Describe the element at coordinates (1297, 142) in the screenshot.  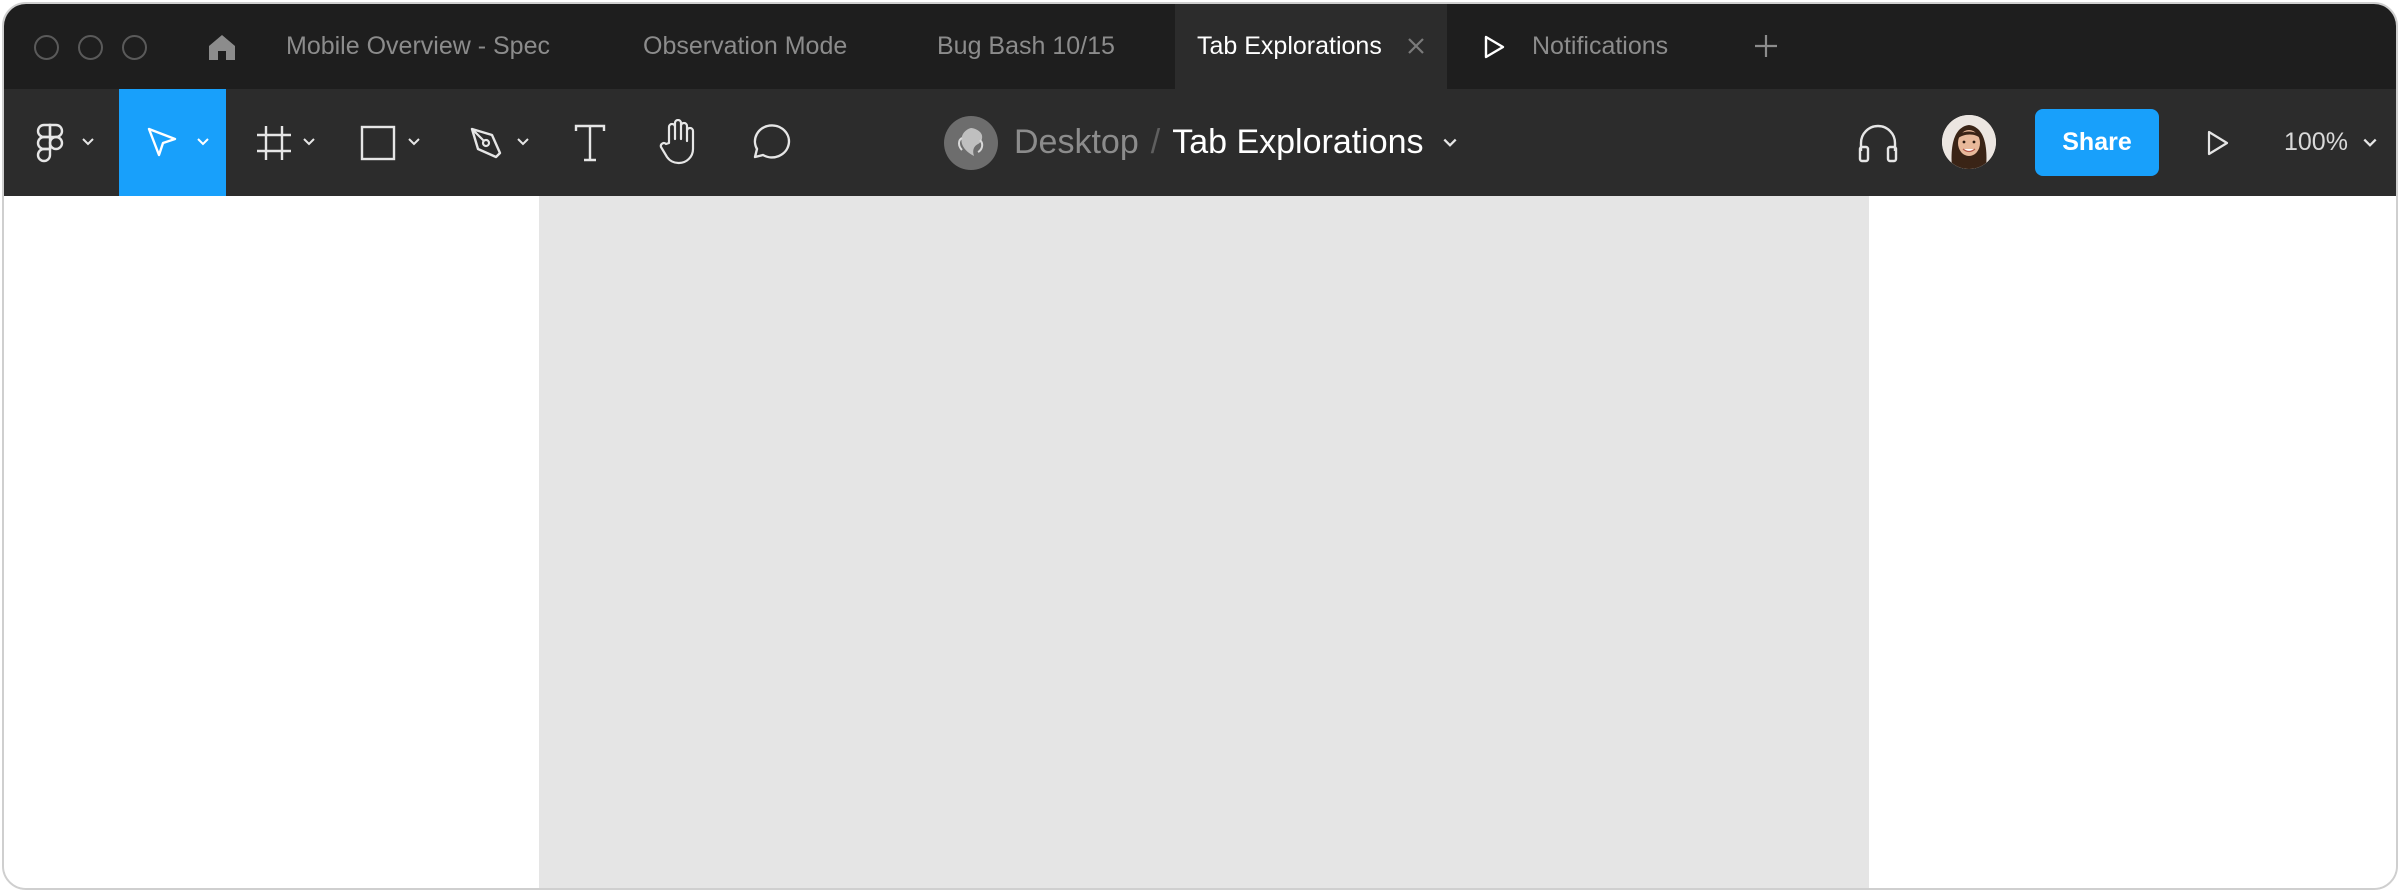
I see `file-name: Tab Explorations` at that location.